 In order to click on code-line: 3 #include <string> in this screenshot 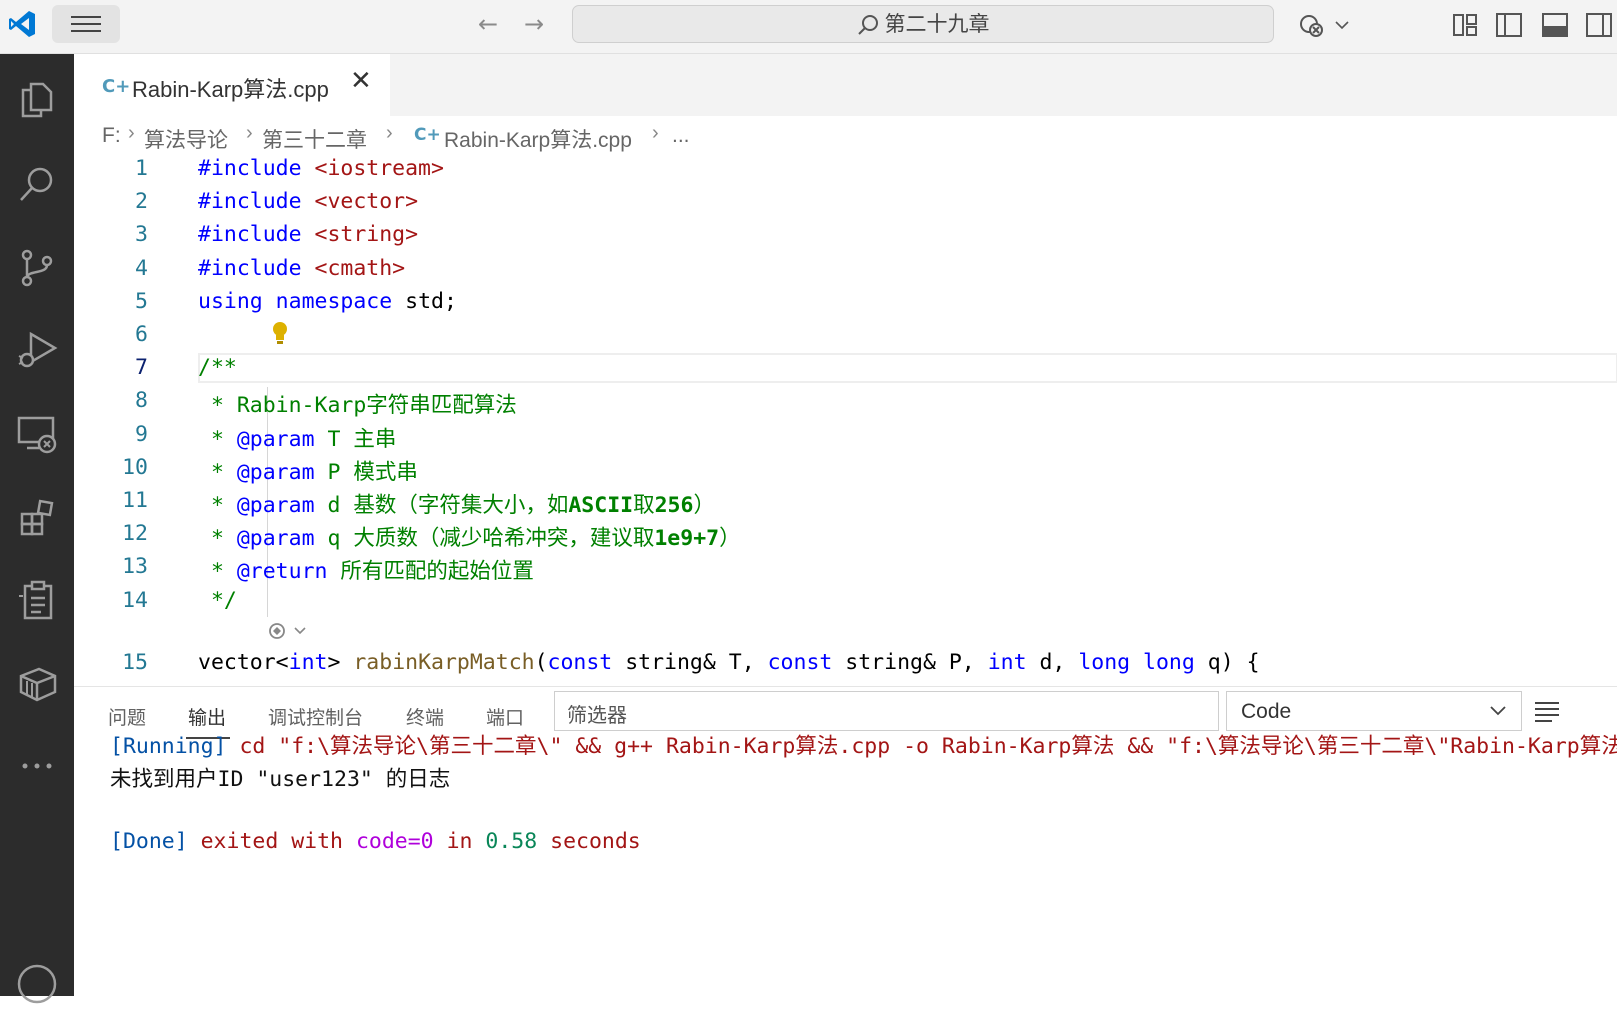, I will do `click(277, 234)`.